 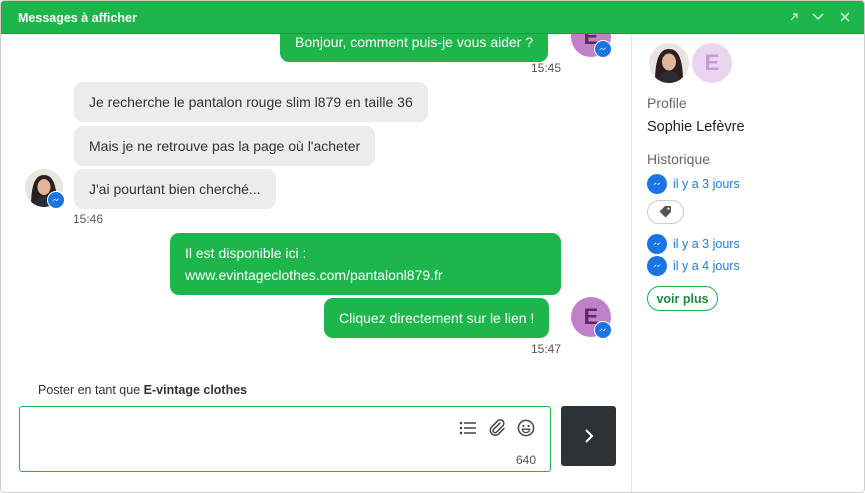 I want to click on message-outgoing: Cliquez directement sur le lien !, so click(x=437, y=318).